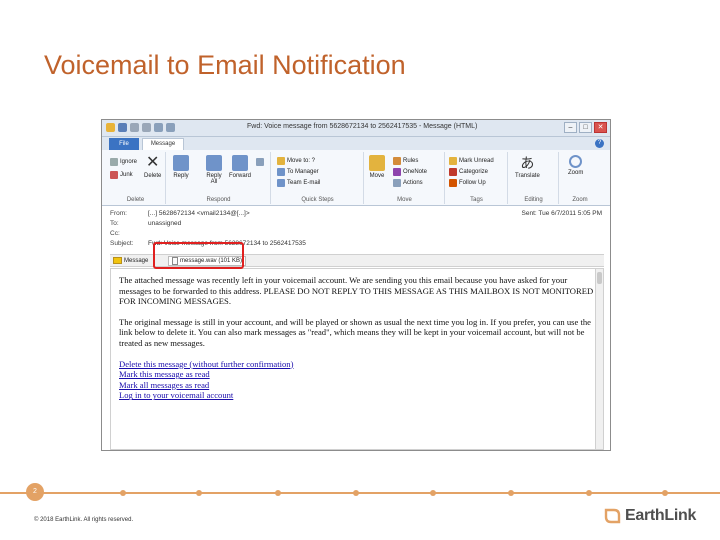 This screenshot has width=720, height=540. Describe the element at coordinates (135, 200) in the screenshot. I see `group-label-delete: Delete` at that location.